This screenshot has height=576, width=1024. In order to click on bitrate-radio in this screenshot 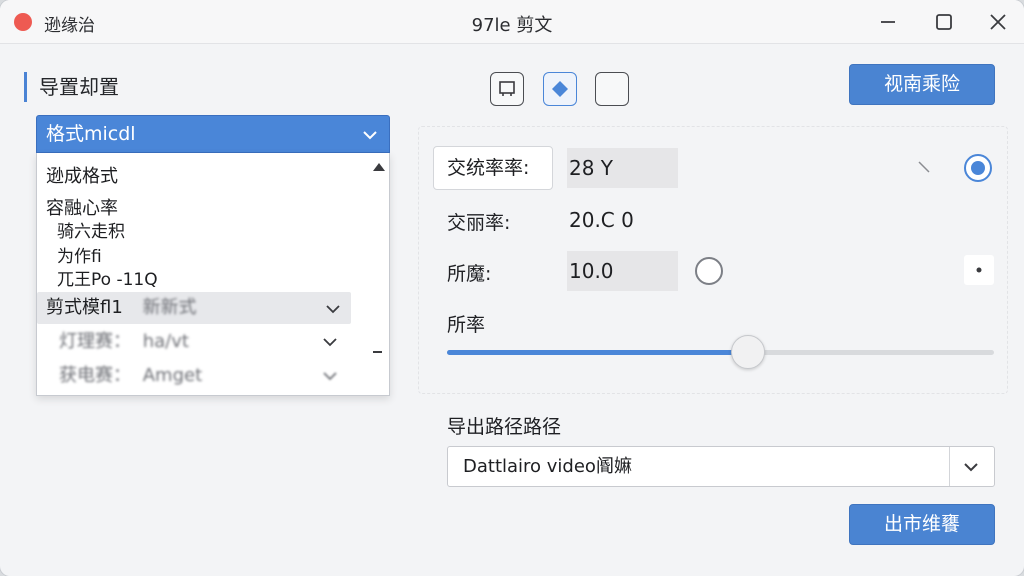, I will do `click(978, 168)`.